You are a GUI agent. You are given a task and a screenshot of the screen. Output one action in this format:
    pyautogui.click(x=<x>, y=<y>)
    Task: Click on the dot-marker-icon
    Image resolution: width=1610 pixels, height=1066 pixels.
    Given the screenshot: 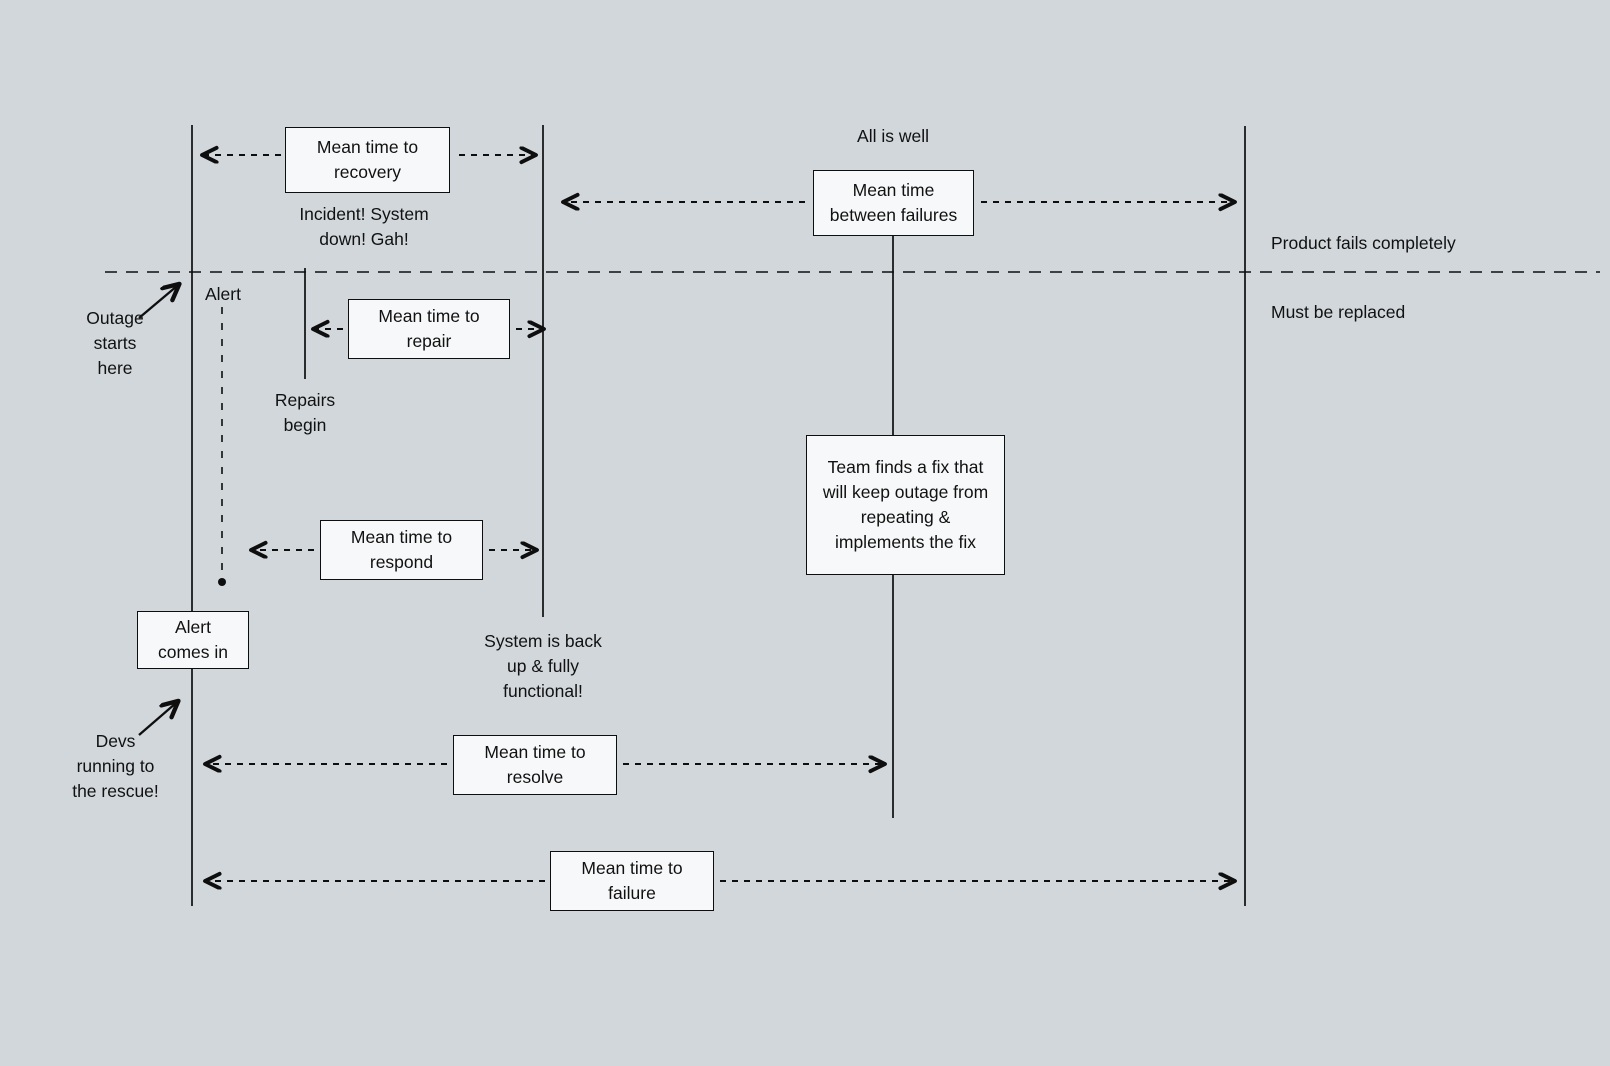 What is the action you would take?
    pyautogui.click(x=222, y=582)
    